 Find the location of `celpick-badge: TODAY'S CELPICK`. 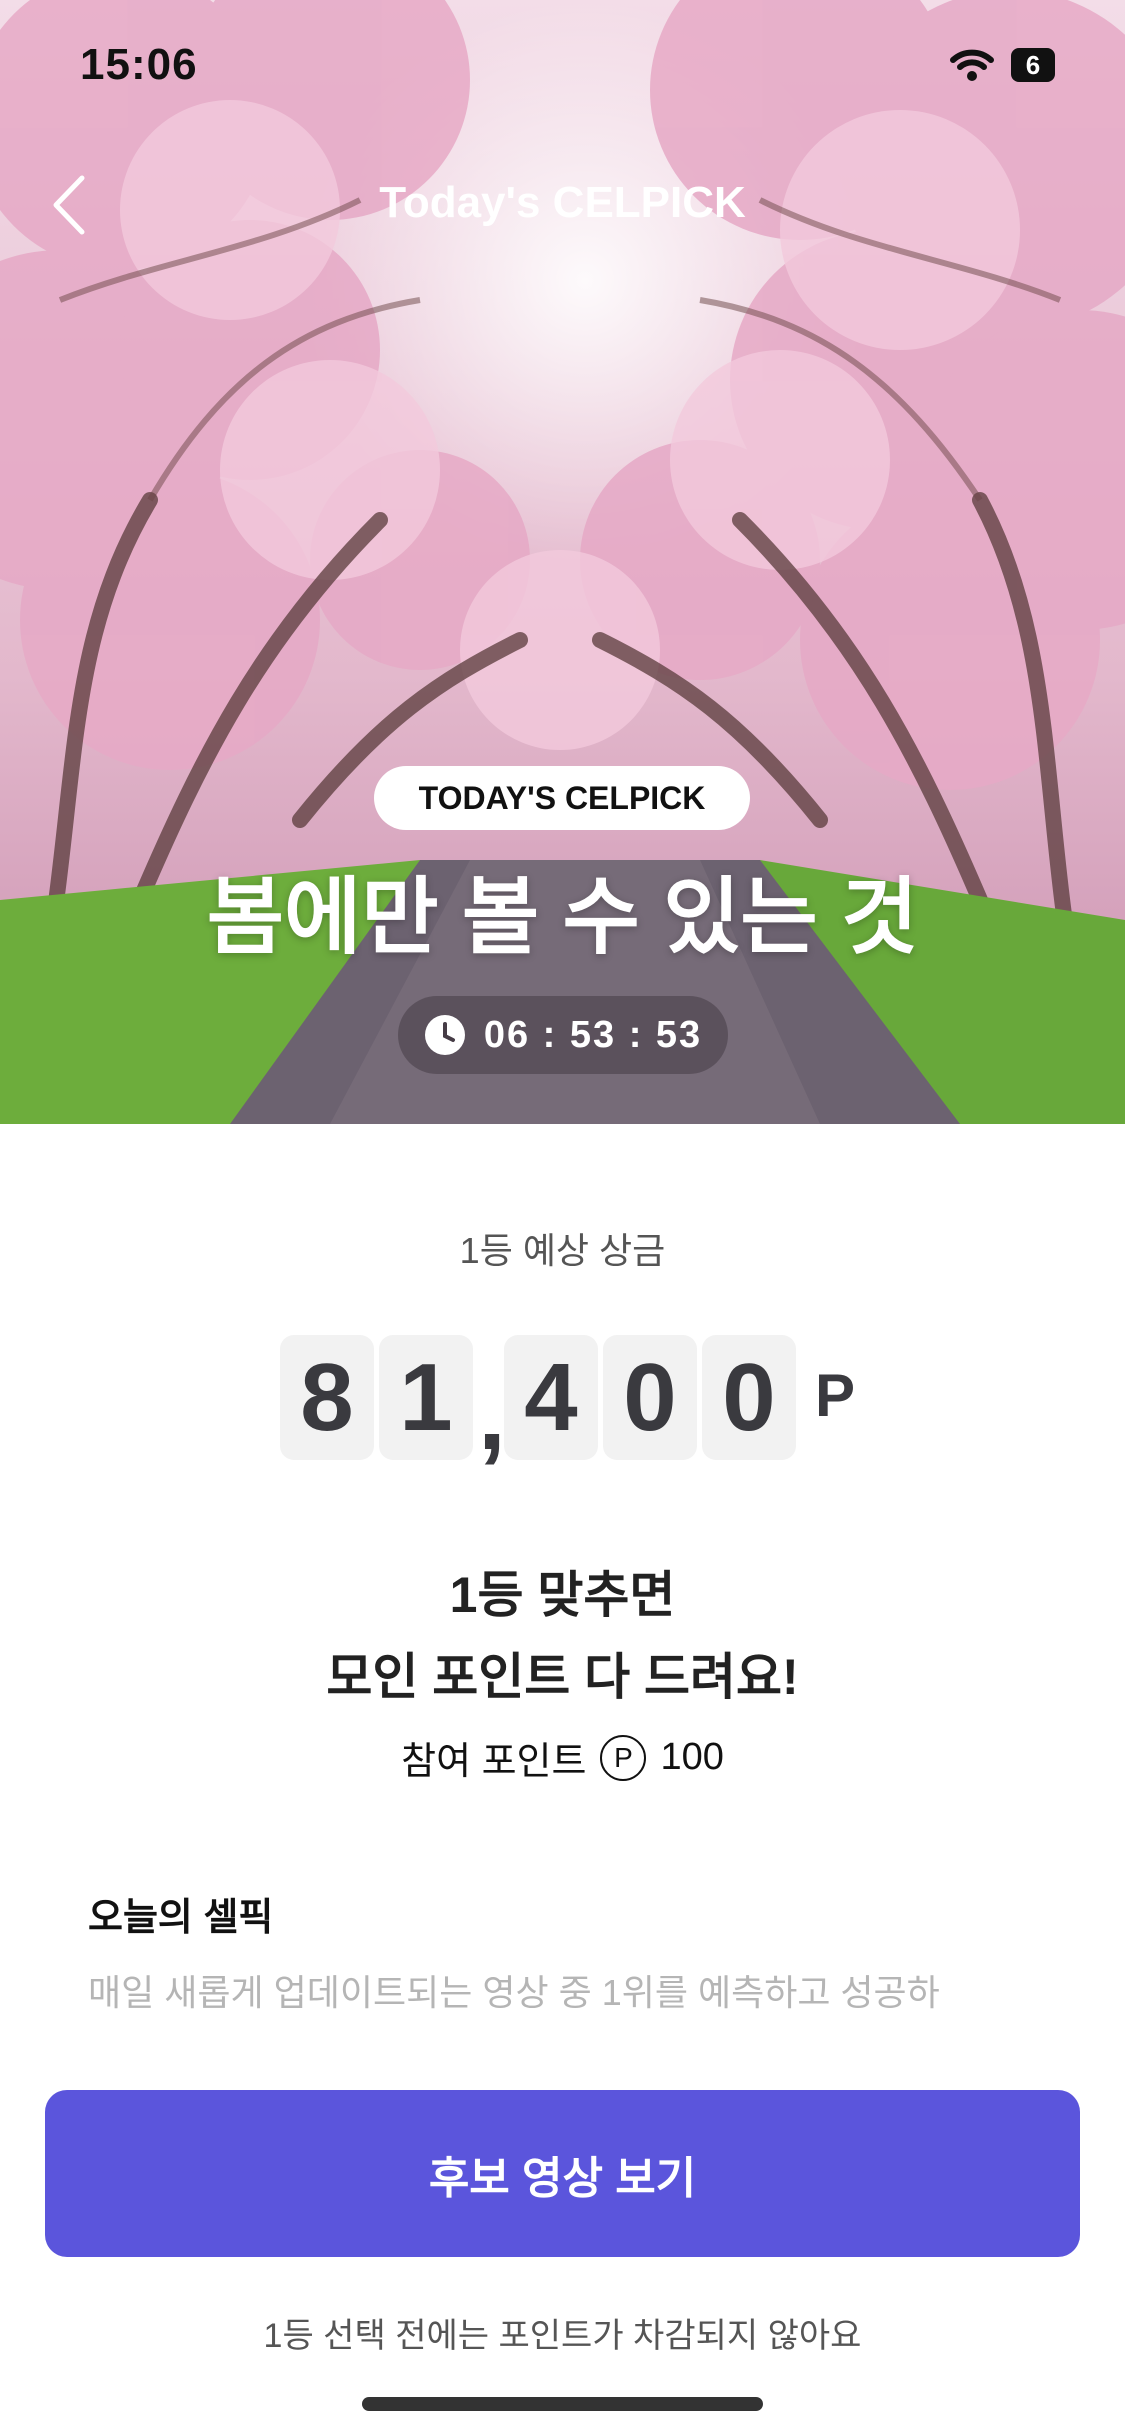

celpick-badge: TODAY'S CELPICK is located at coordinates (562, 798).